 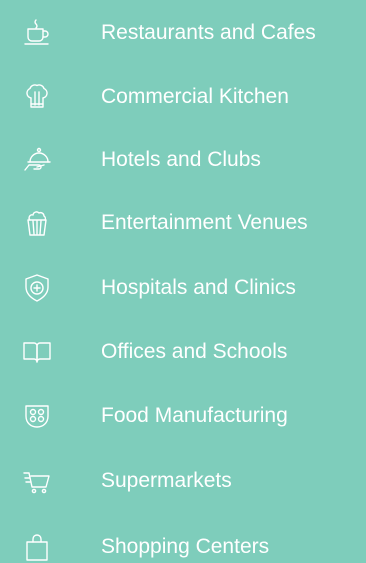 What do you see at coordinates (204, 222) in the screenshot?
I see `category-label: Entertainment Venues` at bounding box center [204, 222].